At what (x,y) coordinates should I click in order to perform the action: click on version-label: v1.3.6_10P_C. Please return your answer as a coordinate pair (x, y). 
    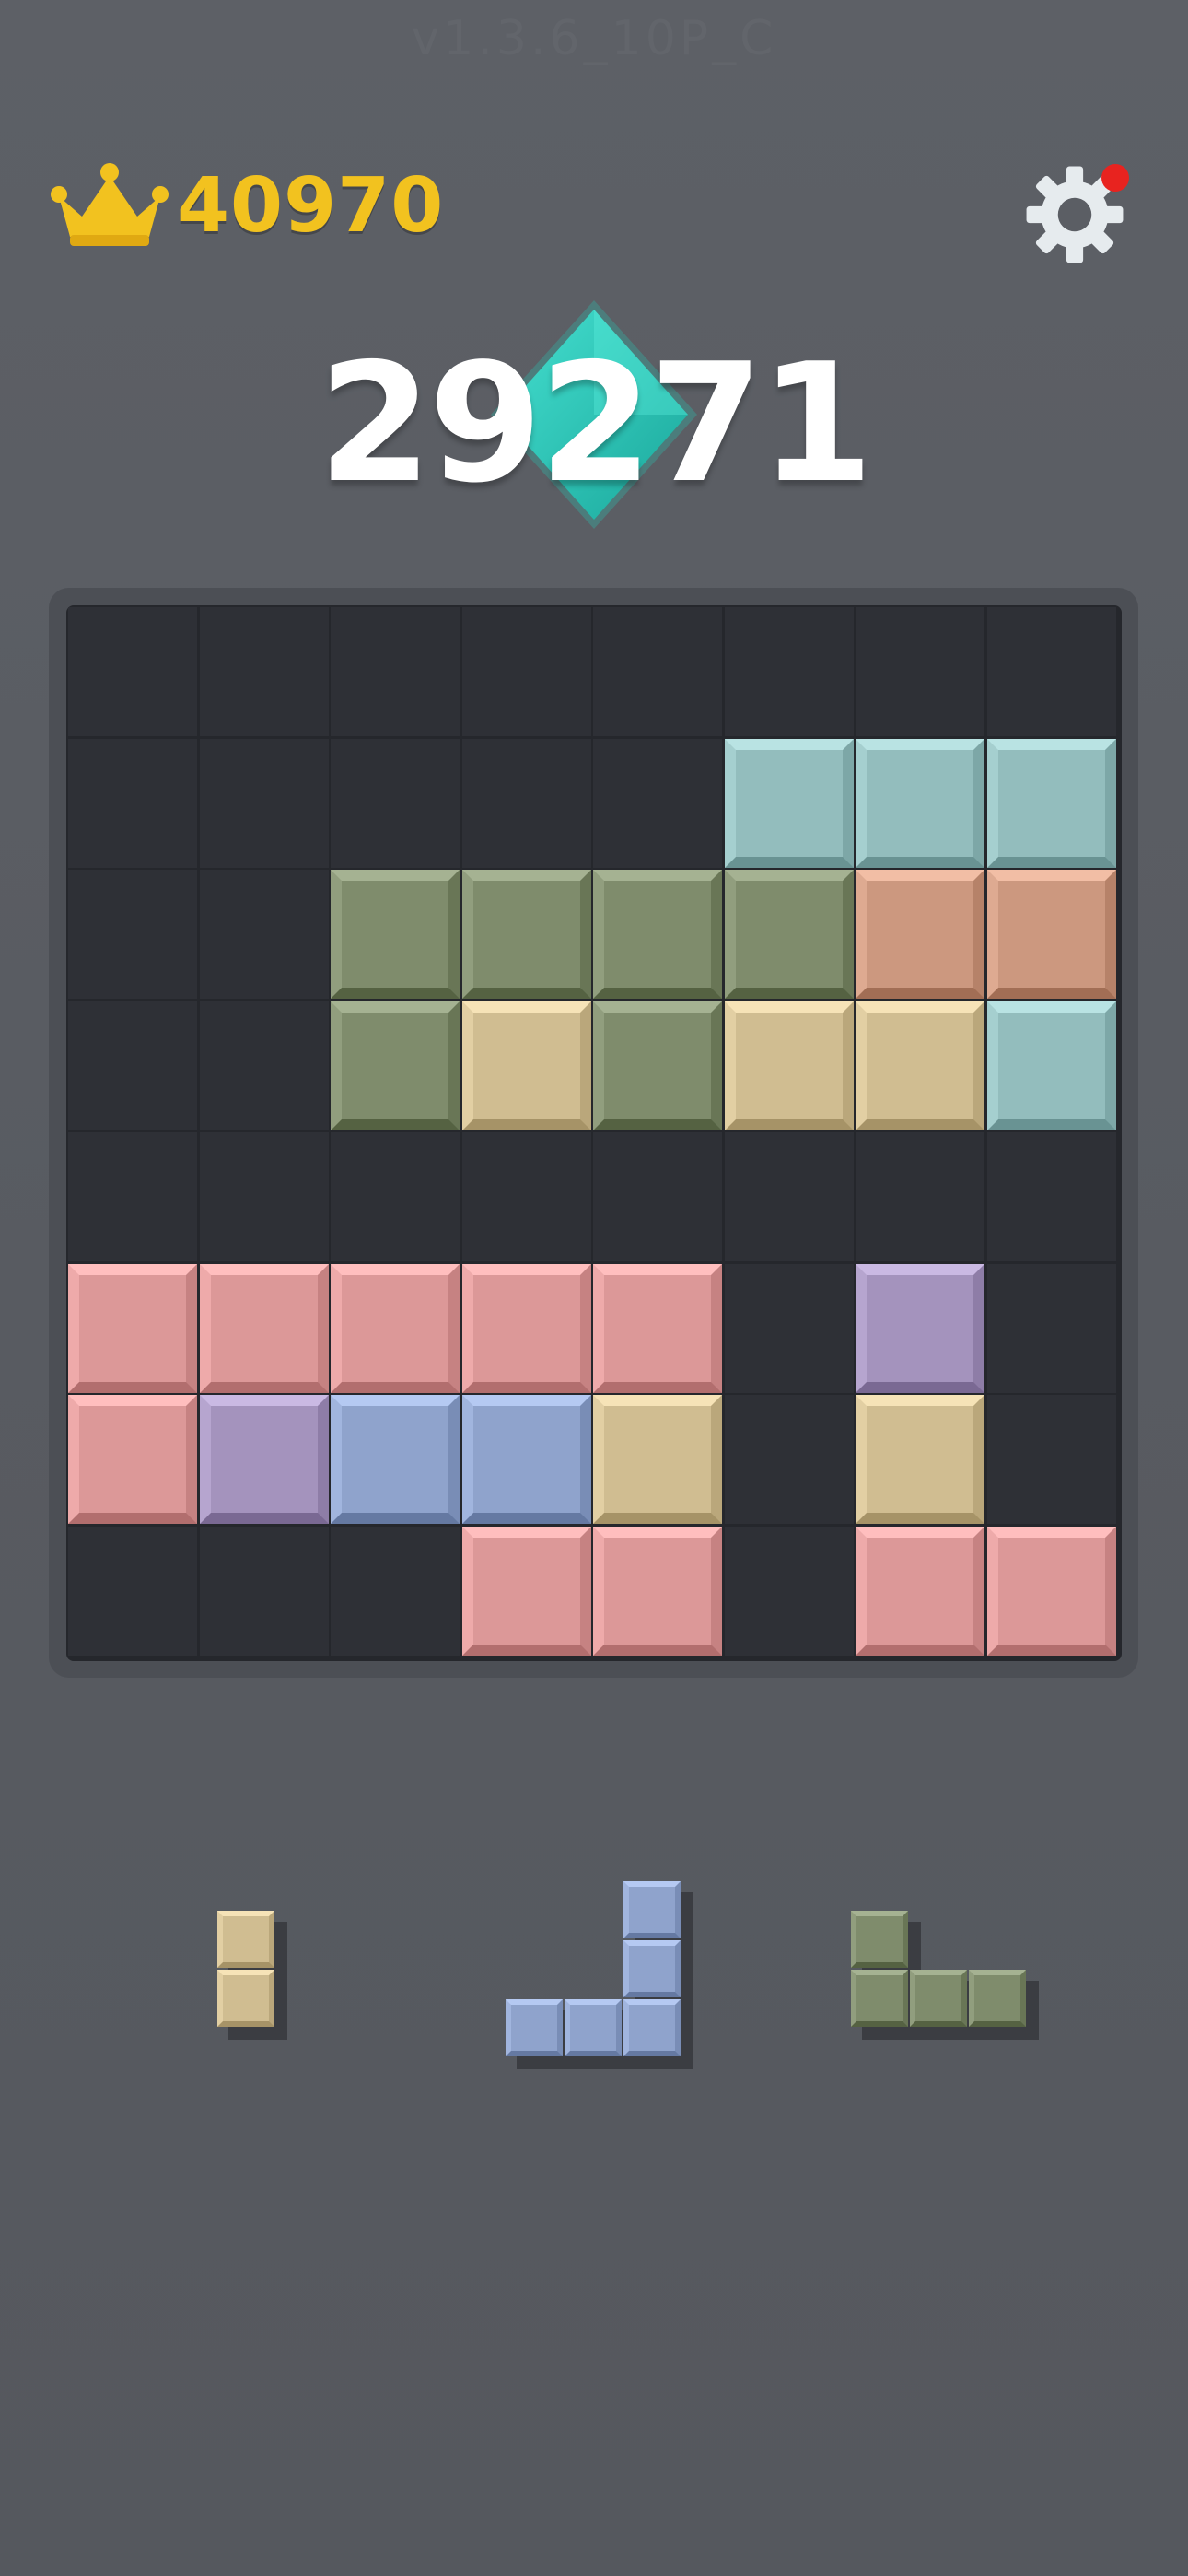
    Looking at the image, I should click on (594, 38).